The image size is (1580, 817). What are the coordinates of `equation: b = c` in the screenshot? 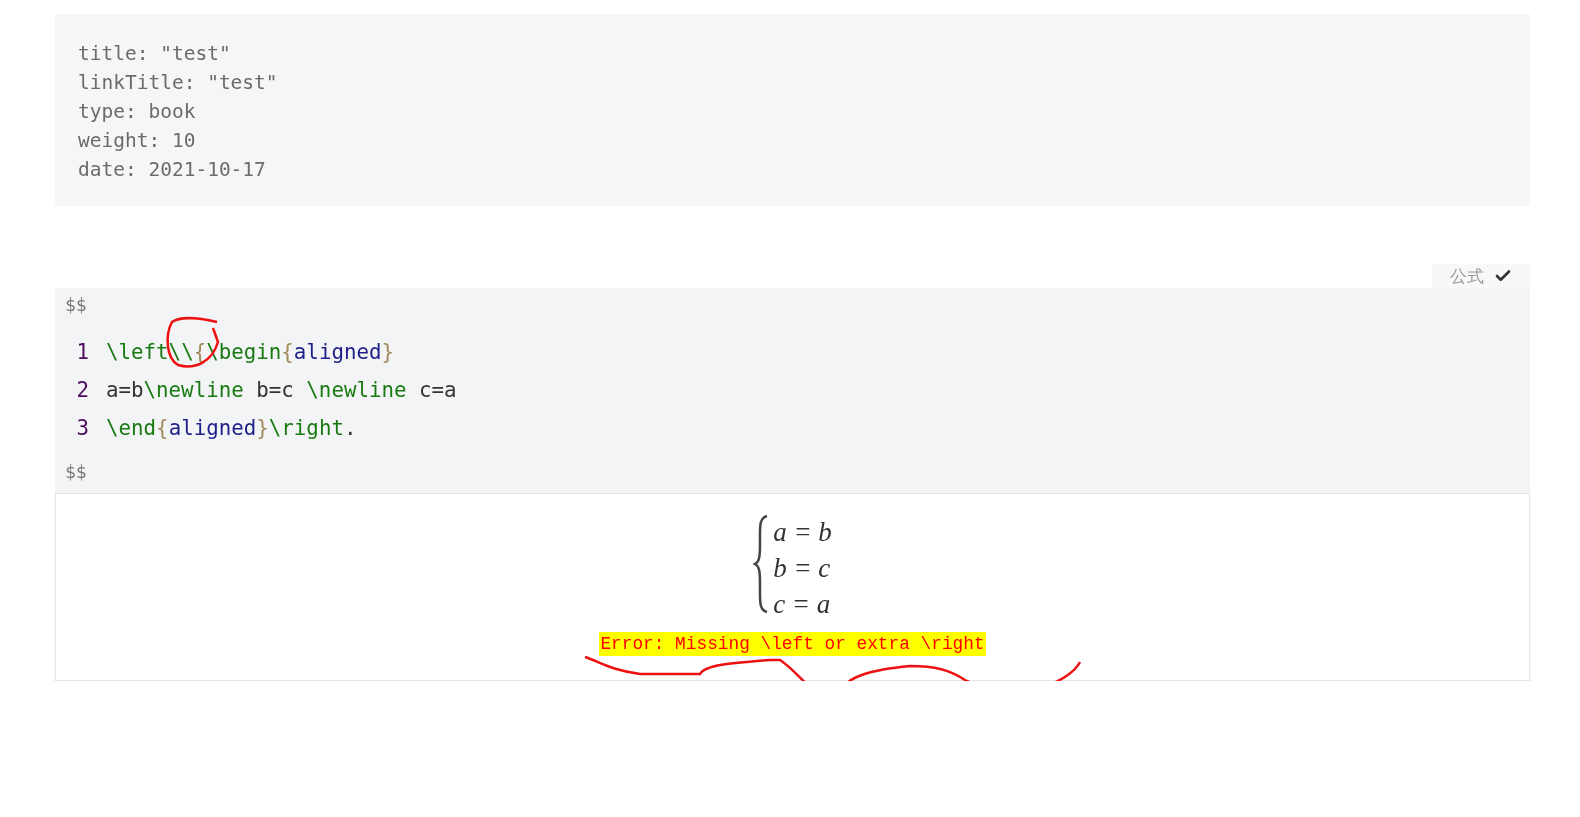 It's located at (802, 568).